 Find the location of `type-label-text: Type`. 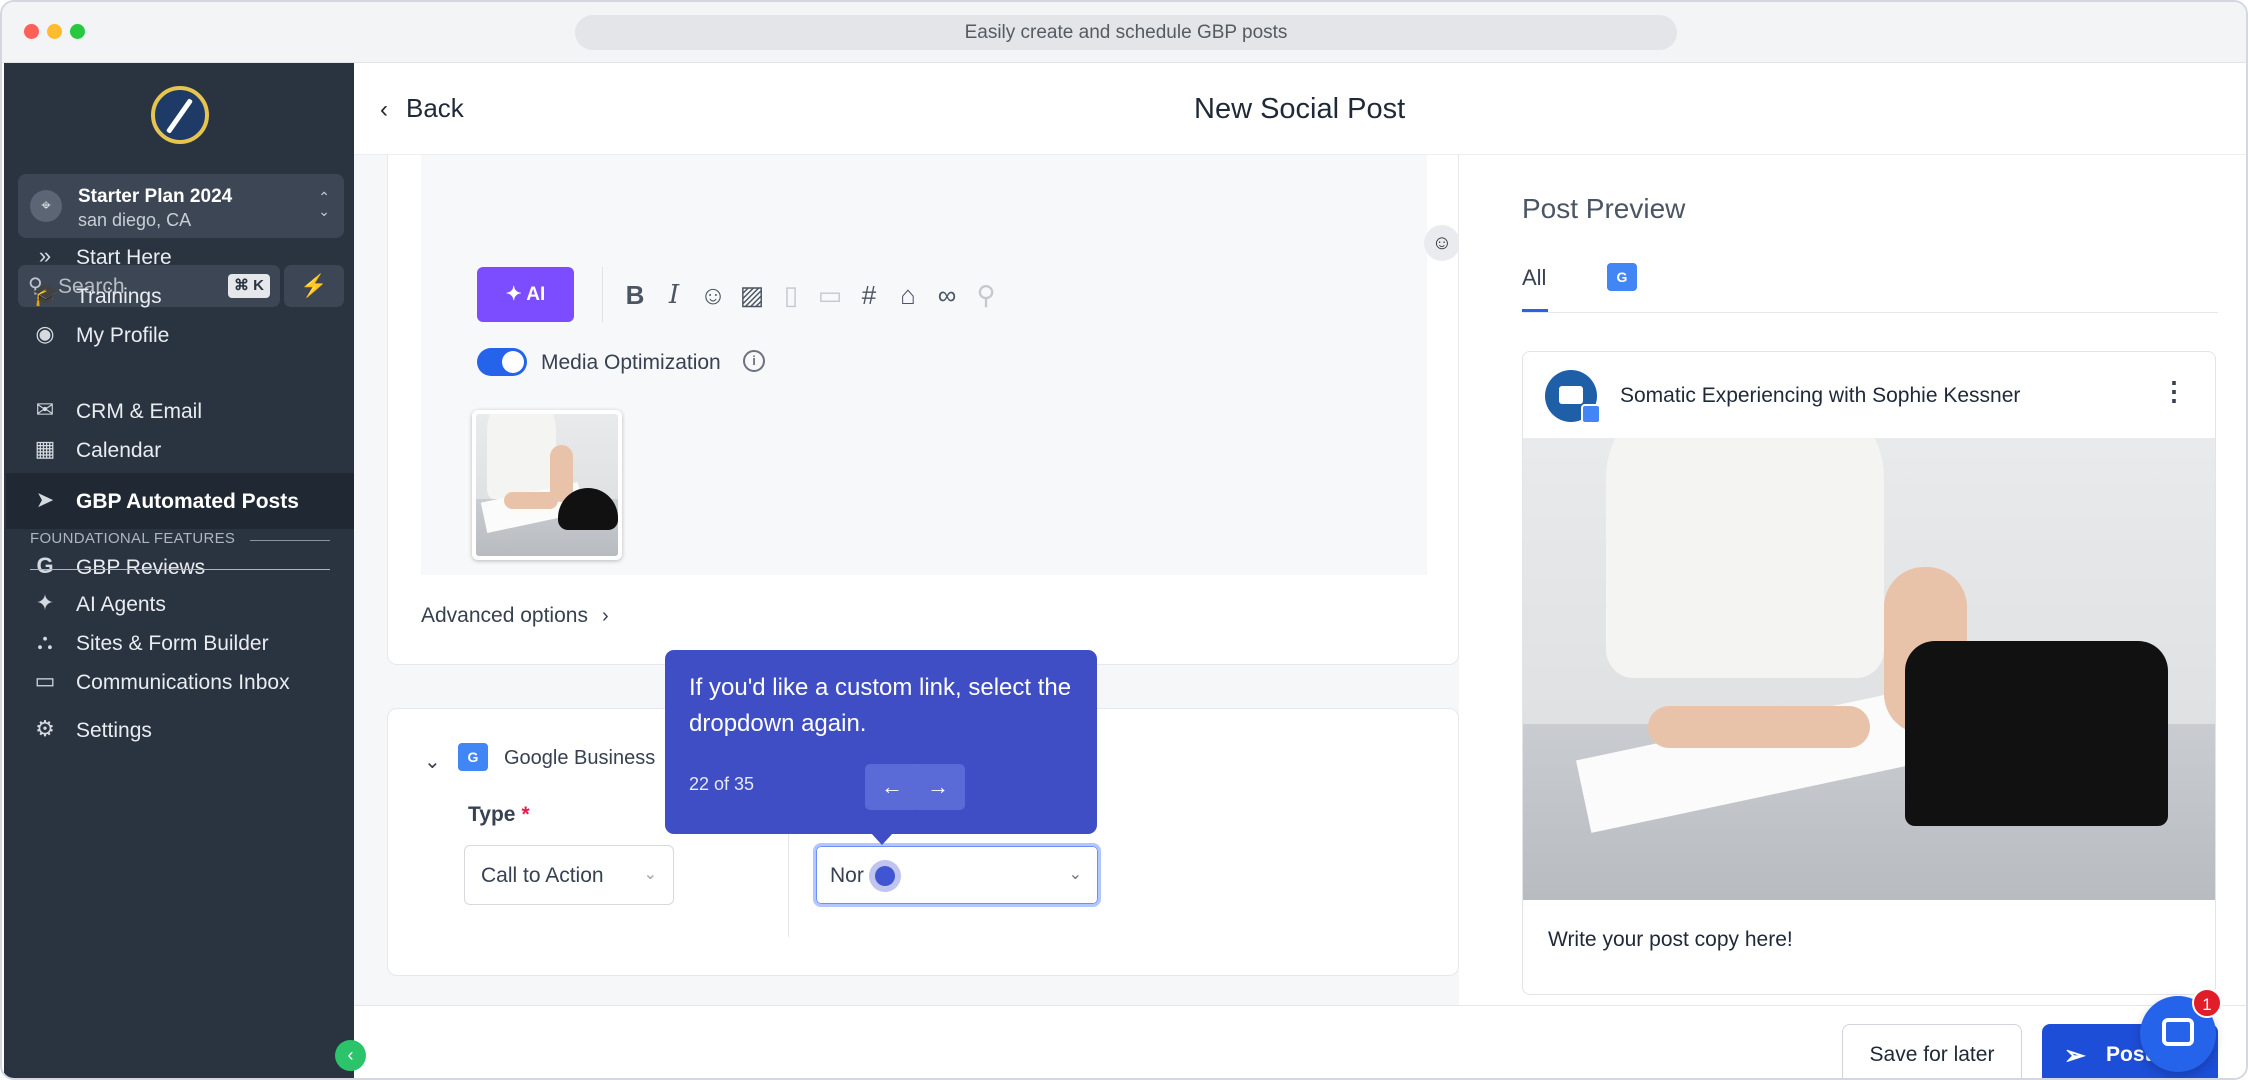

type-label-text: Type is located at coordinates (492, 814).